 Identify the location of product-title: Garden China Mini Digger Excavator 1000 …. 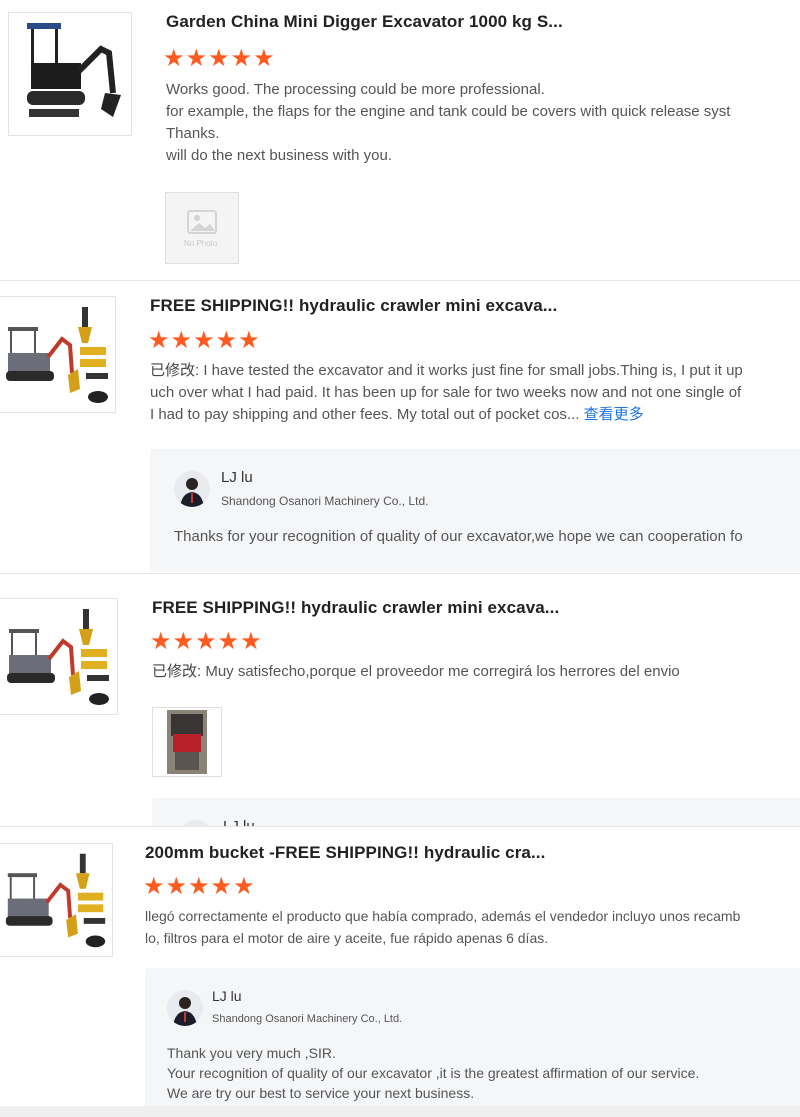
(364, 22).